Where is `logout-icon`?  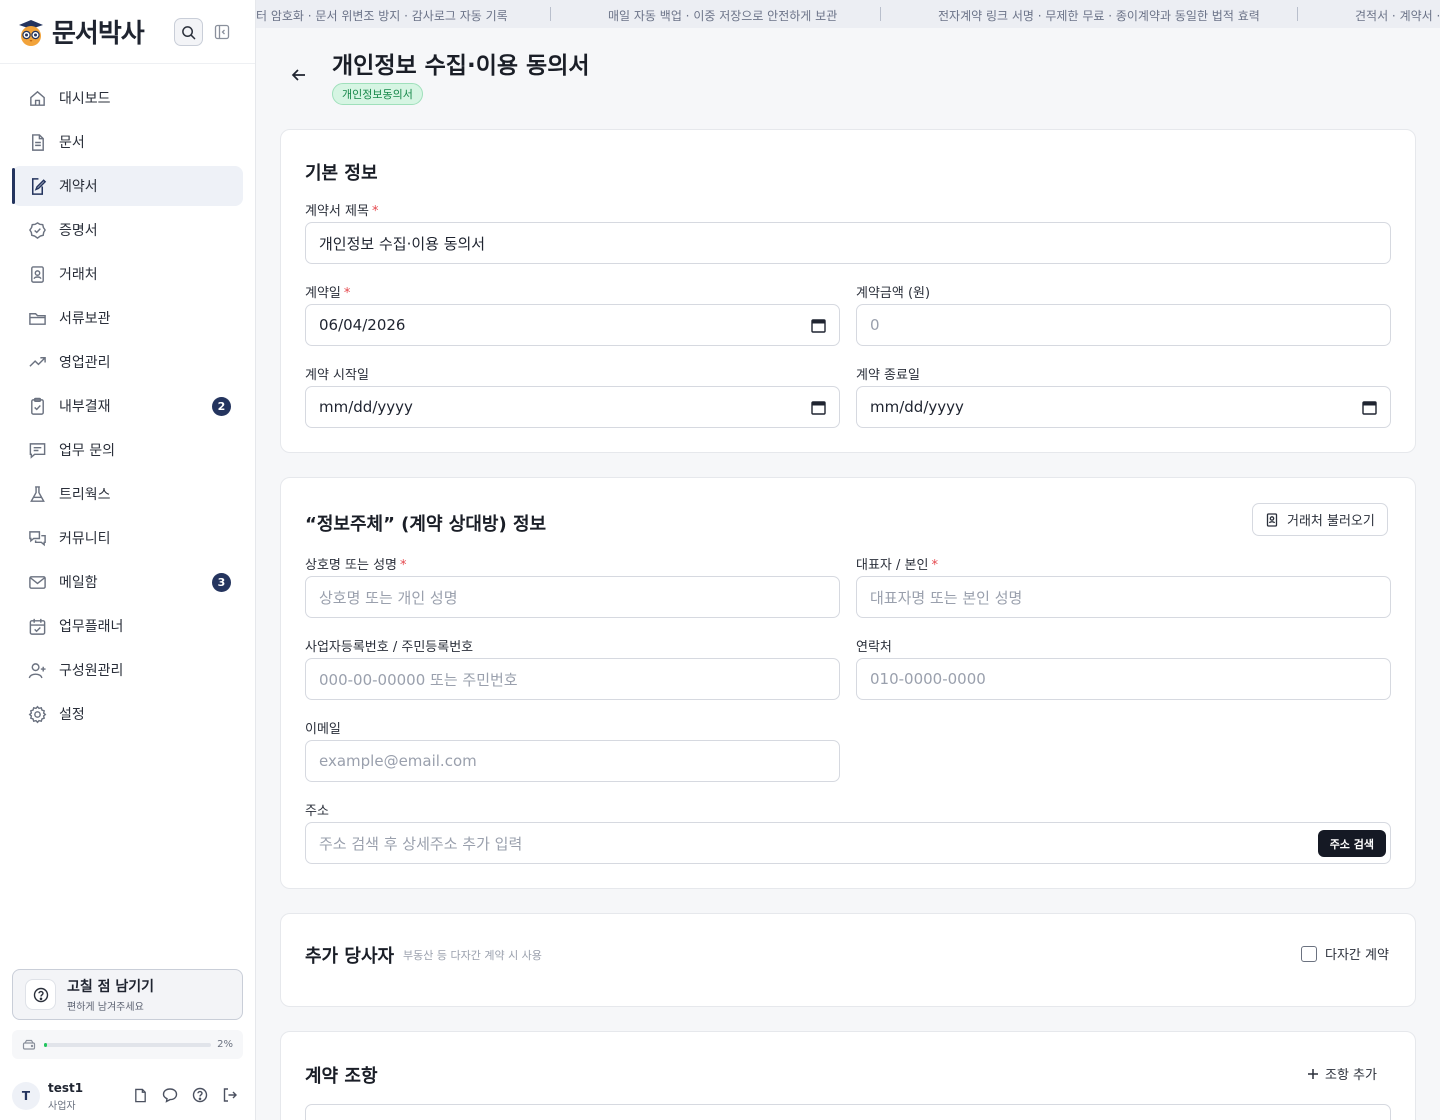
logout-icon is located at coordinates (230, 1095).